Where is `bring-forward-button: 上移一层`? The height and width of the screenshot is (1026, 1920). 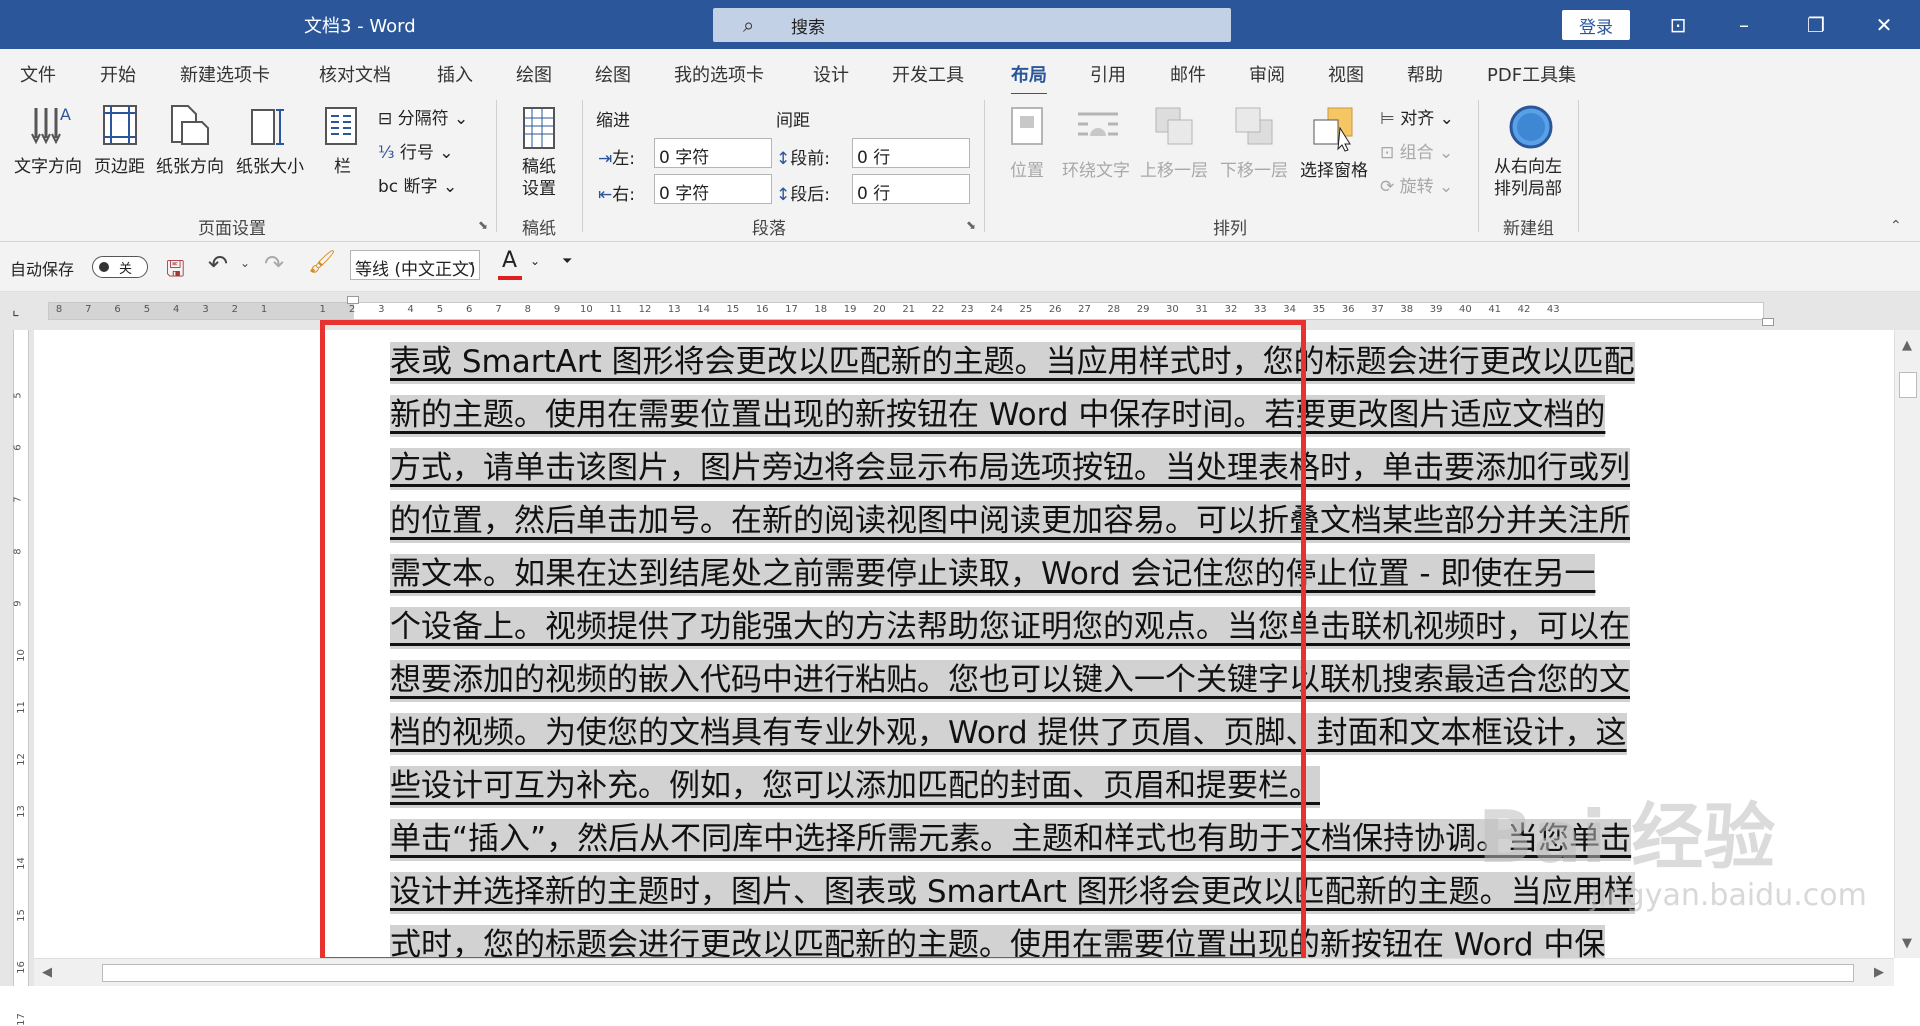
bring-forward-button: 上移一层 is located at coordinates (1174, 168).